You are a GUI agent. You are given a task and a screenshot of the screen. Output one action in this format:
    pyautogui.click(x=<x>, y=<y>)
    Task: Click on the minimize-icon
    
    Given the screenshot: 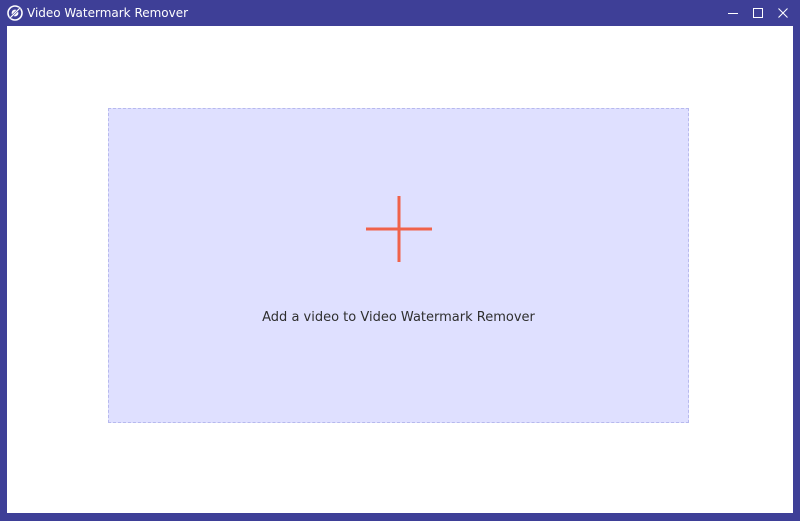 What is the action you would take?
    pyautogui.click(x=733, y=13)
    